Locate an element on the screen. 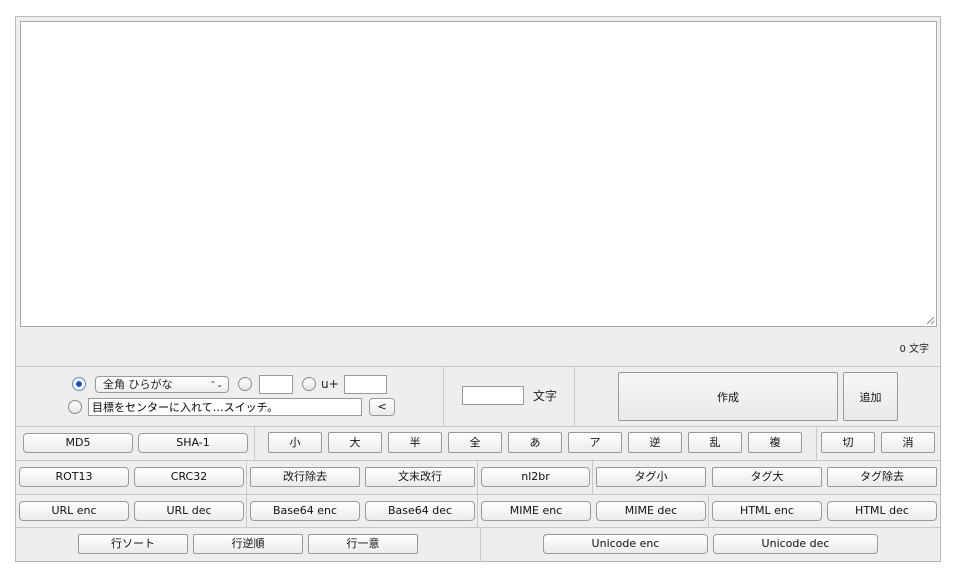 This screenshot has width=957, height=578. tag-remove-button: タグ除去 is located at coordinates (882, 477).